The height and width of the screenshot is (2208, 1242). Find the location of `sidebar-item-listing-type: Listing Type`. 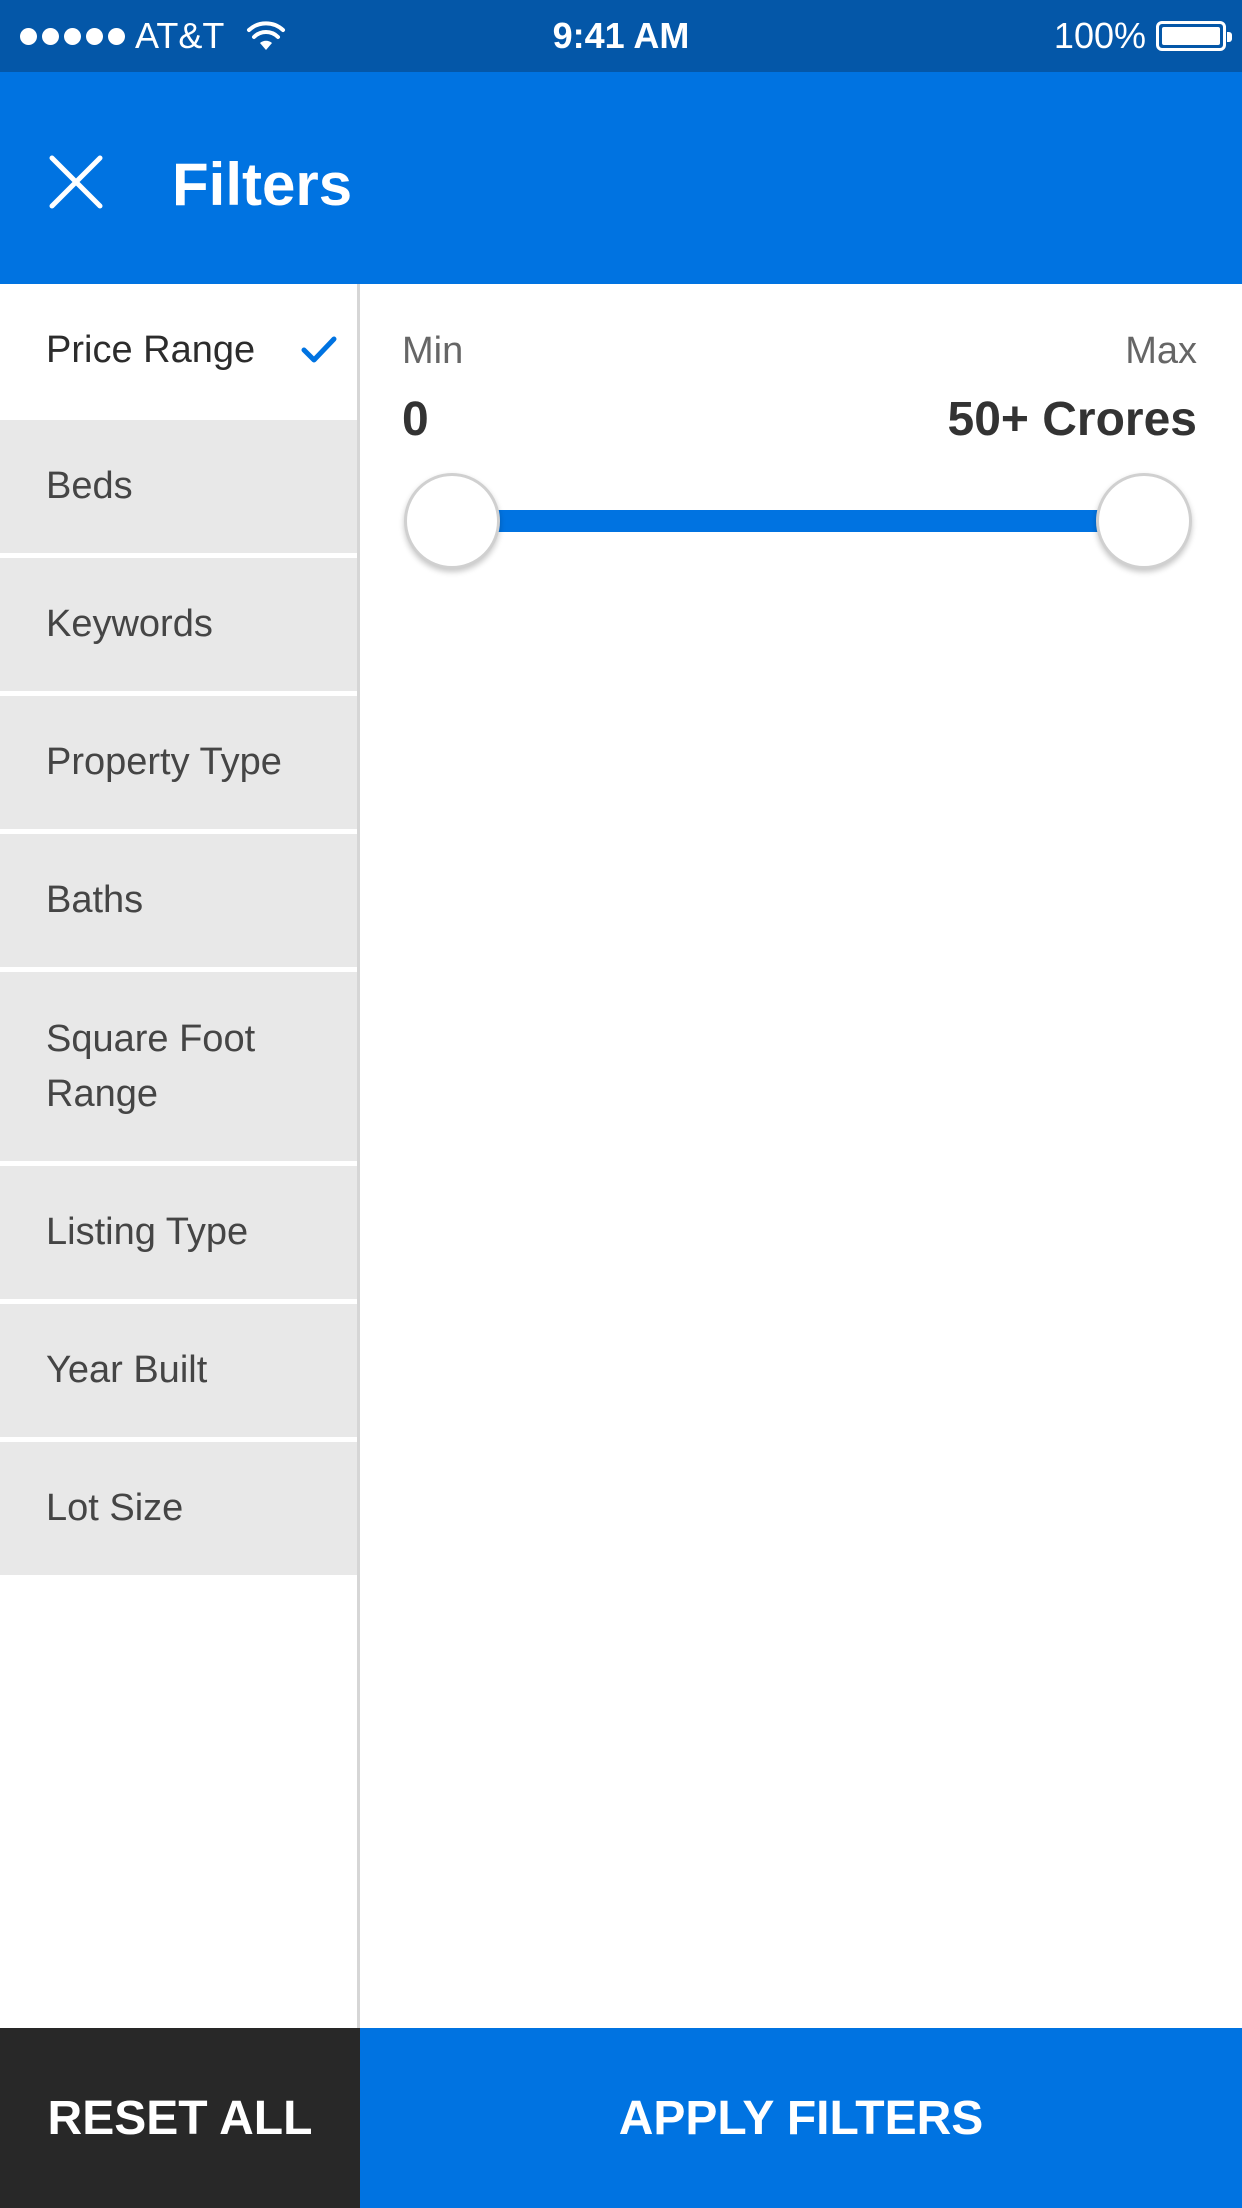

sidebar-item-listing-type: Listing Type is located at coordinates (178, 1232).